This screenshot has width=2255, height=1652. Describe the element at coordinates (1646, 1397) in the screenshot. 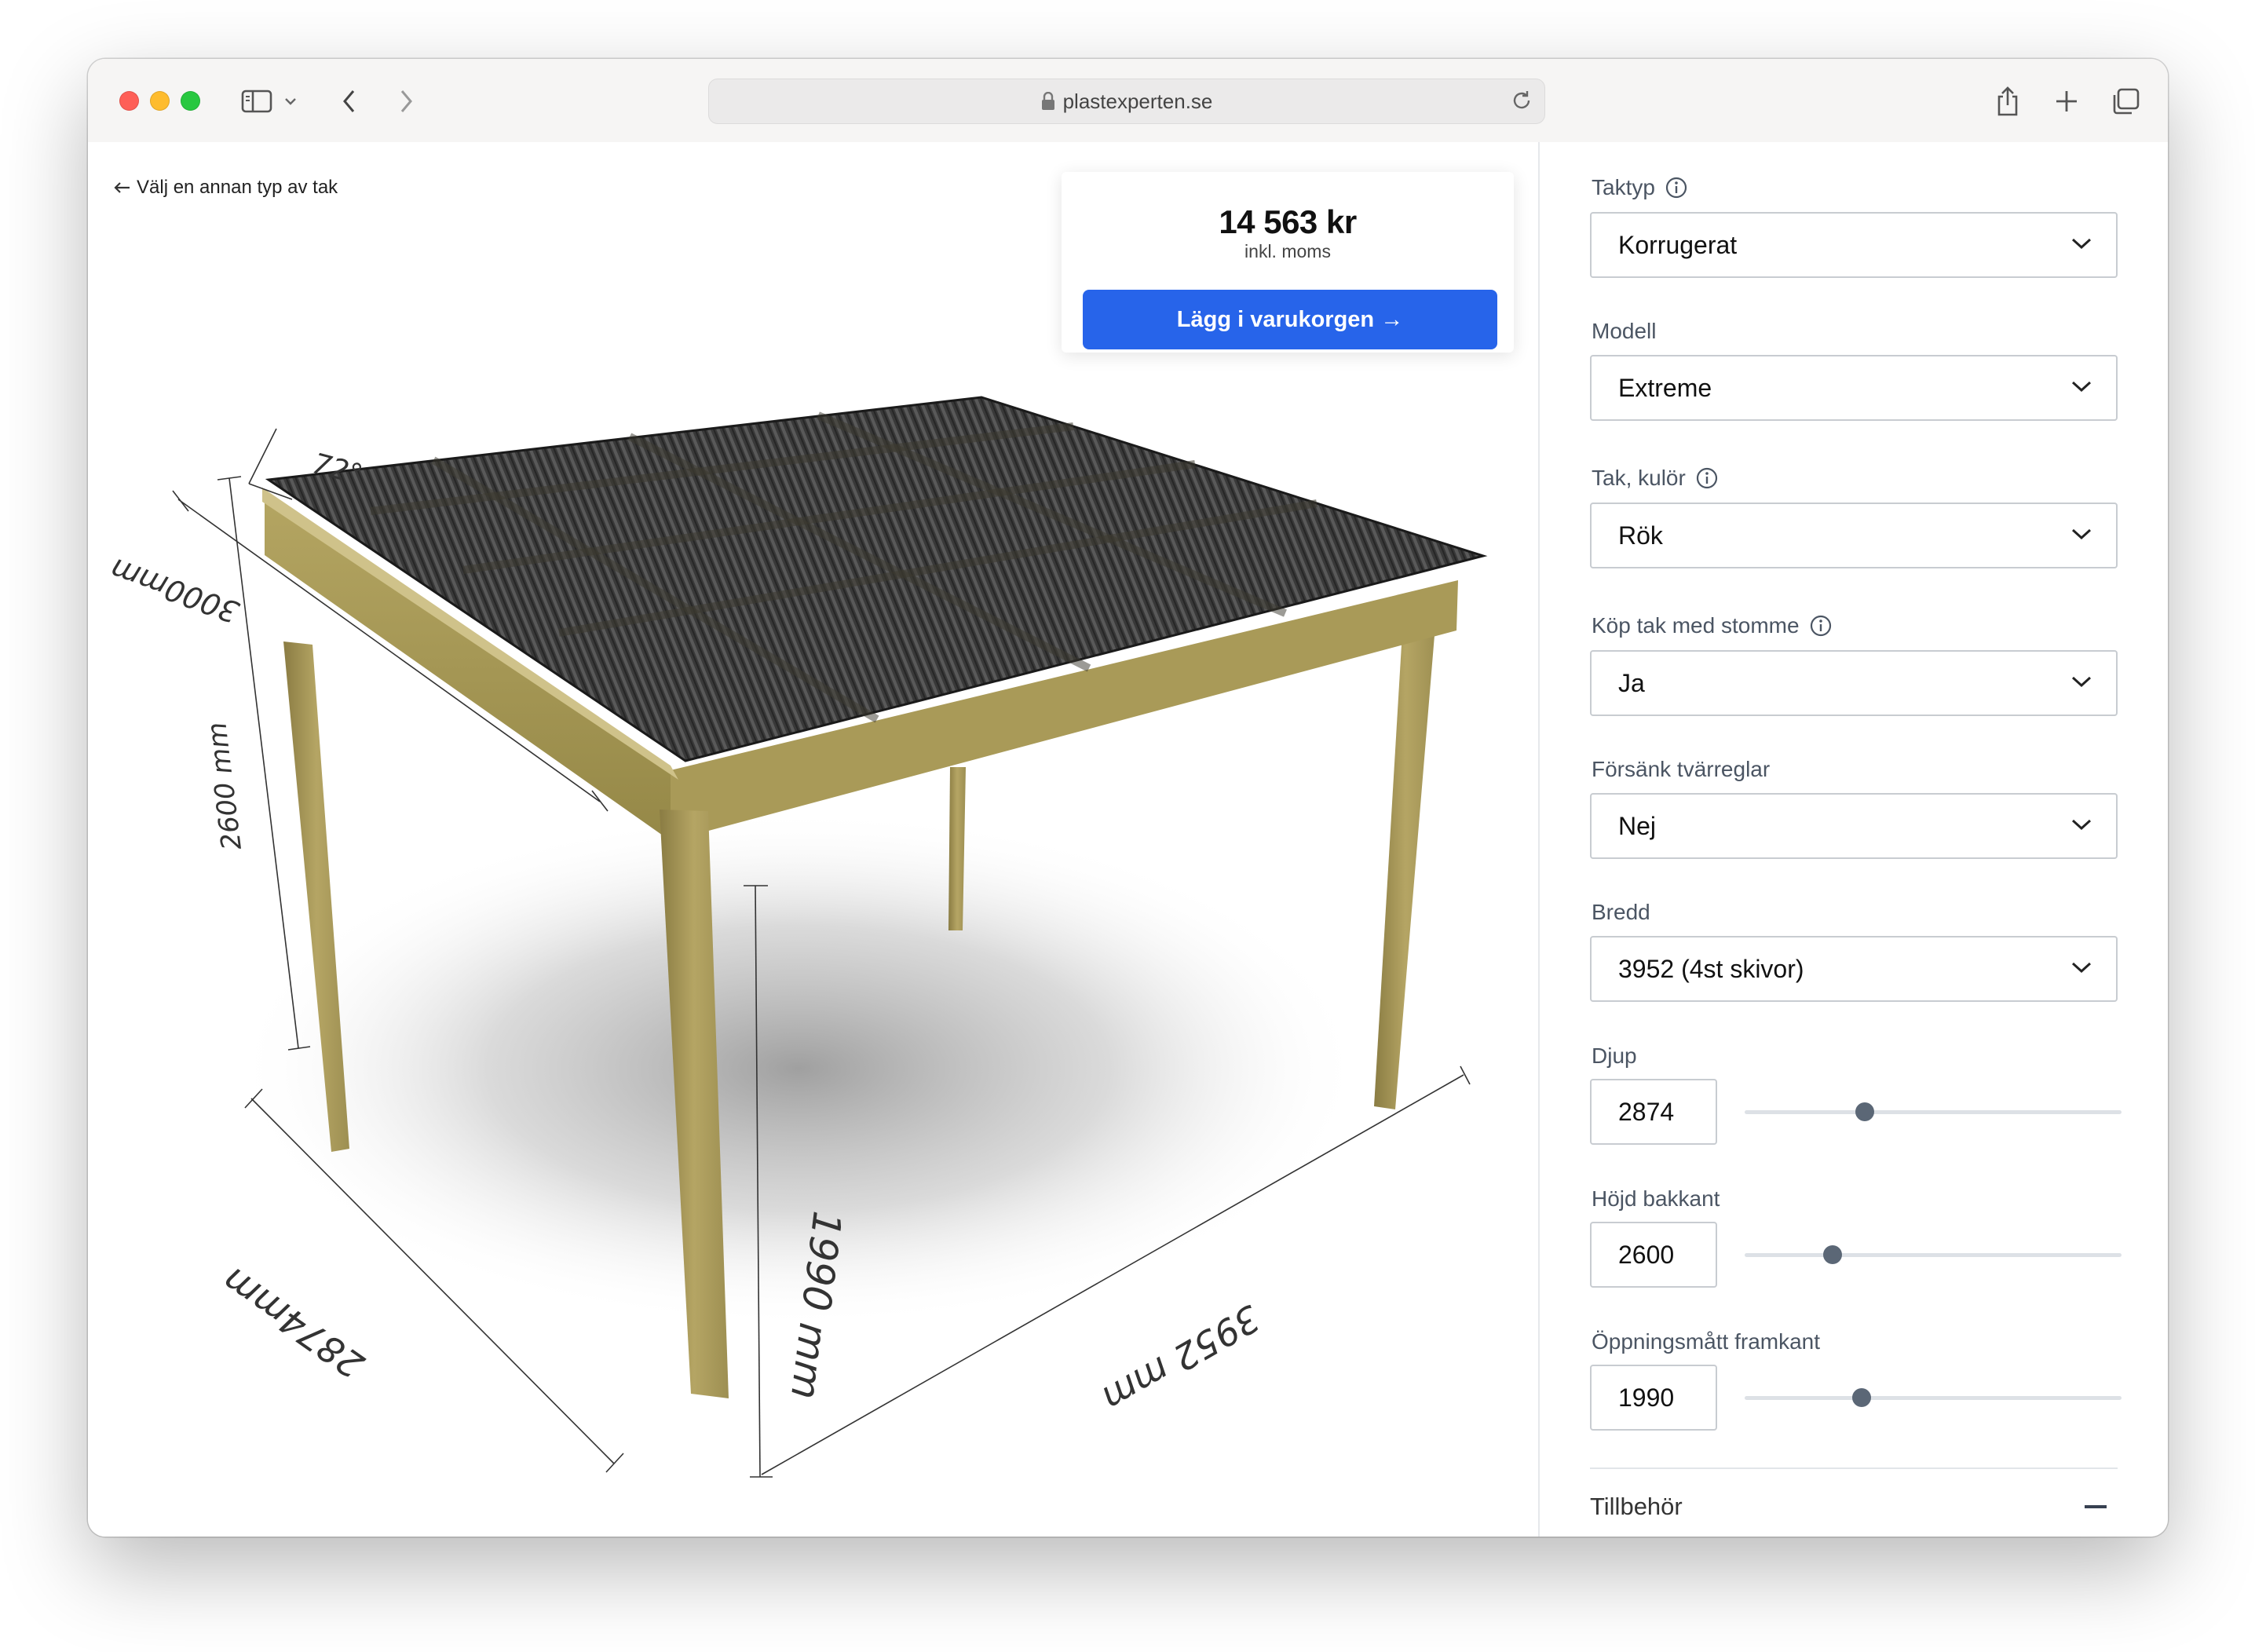

I see `oppning-value: 1990` at that location.